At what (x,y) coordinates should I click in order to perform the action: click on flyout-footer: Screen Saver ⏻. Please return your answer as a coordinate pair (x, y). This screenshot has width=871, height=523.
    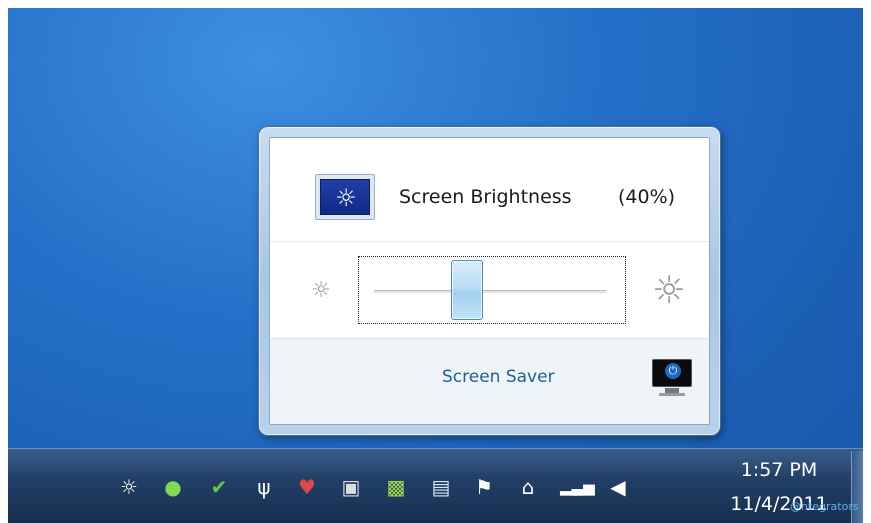
    Looking at the image, I should click on (489, 381).